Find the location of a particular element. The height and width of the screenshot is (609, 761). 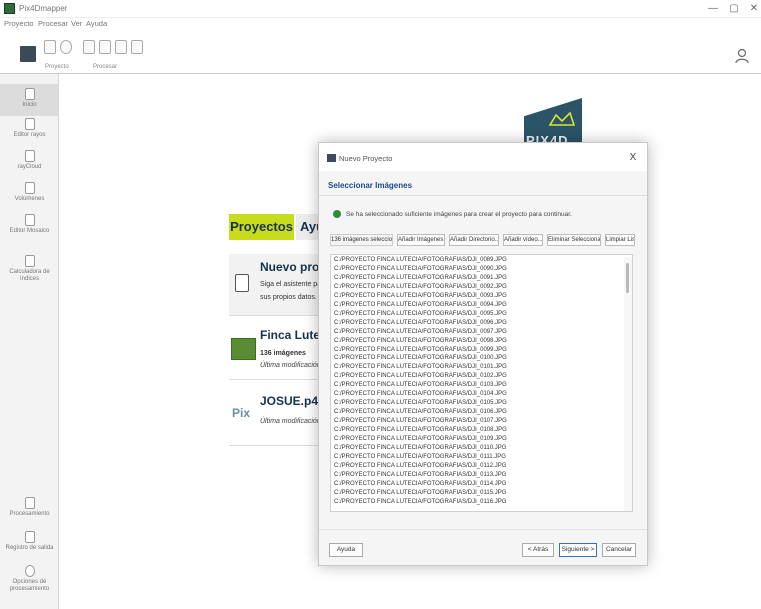

sidebar-item-label: Opciones de procesamiento is located at coordinates (29, 585).